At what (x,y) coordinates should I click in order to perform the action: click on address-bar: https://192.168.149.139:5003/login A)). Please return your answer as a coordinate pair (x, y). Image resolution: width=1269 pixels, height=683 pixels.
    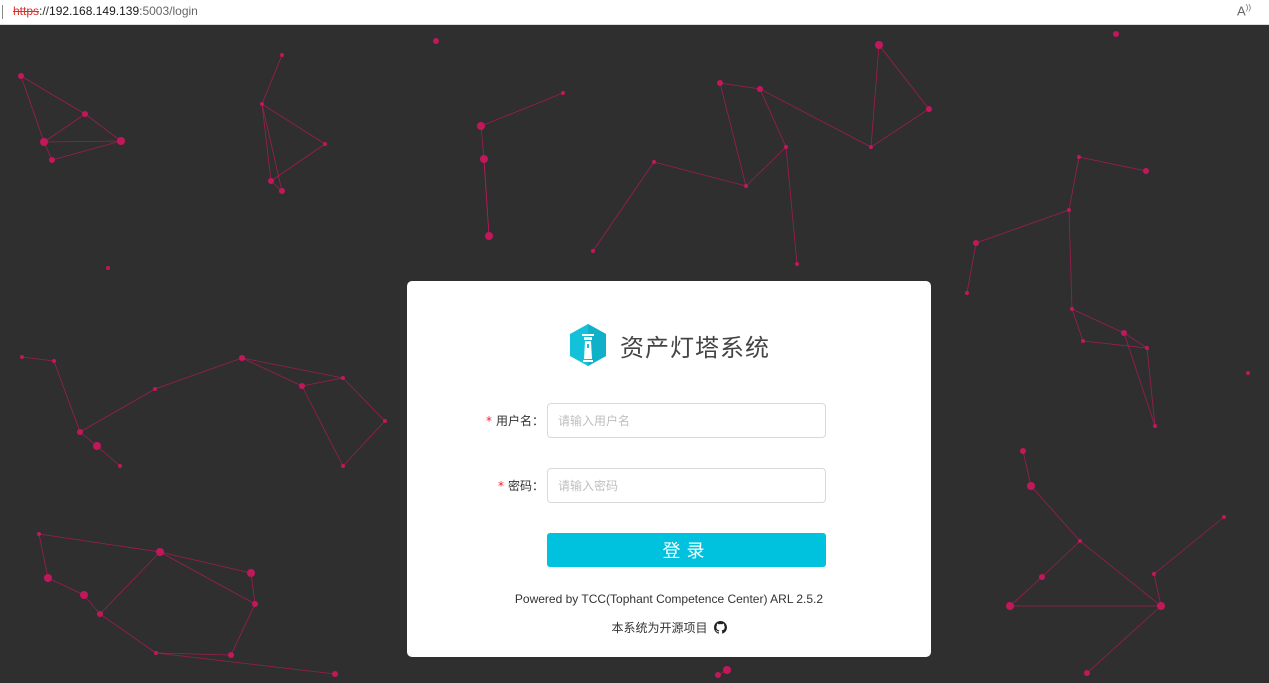
    Looking at the image, I should click on (634, 12).